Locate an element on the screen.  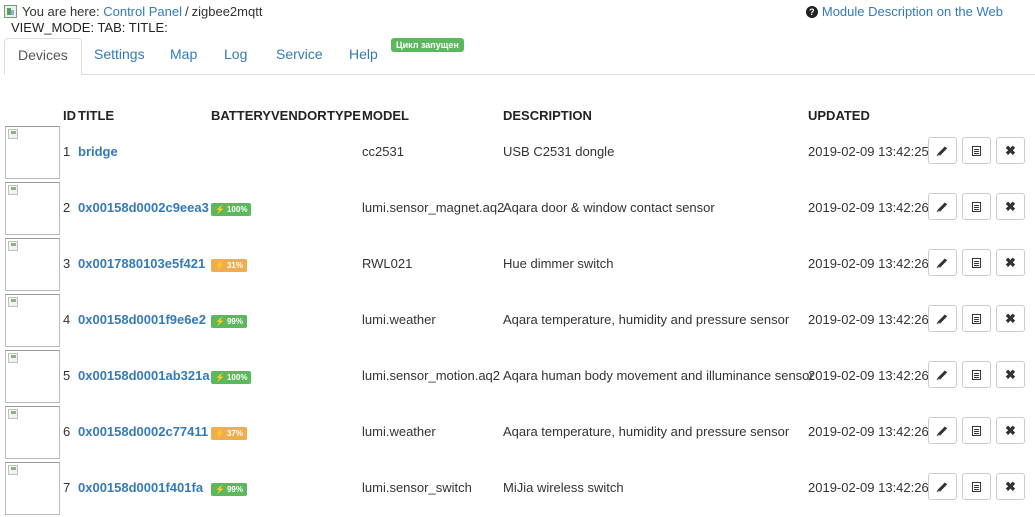
header-model: MODEL is located at coordinates (385, 115).